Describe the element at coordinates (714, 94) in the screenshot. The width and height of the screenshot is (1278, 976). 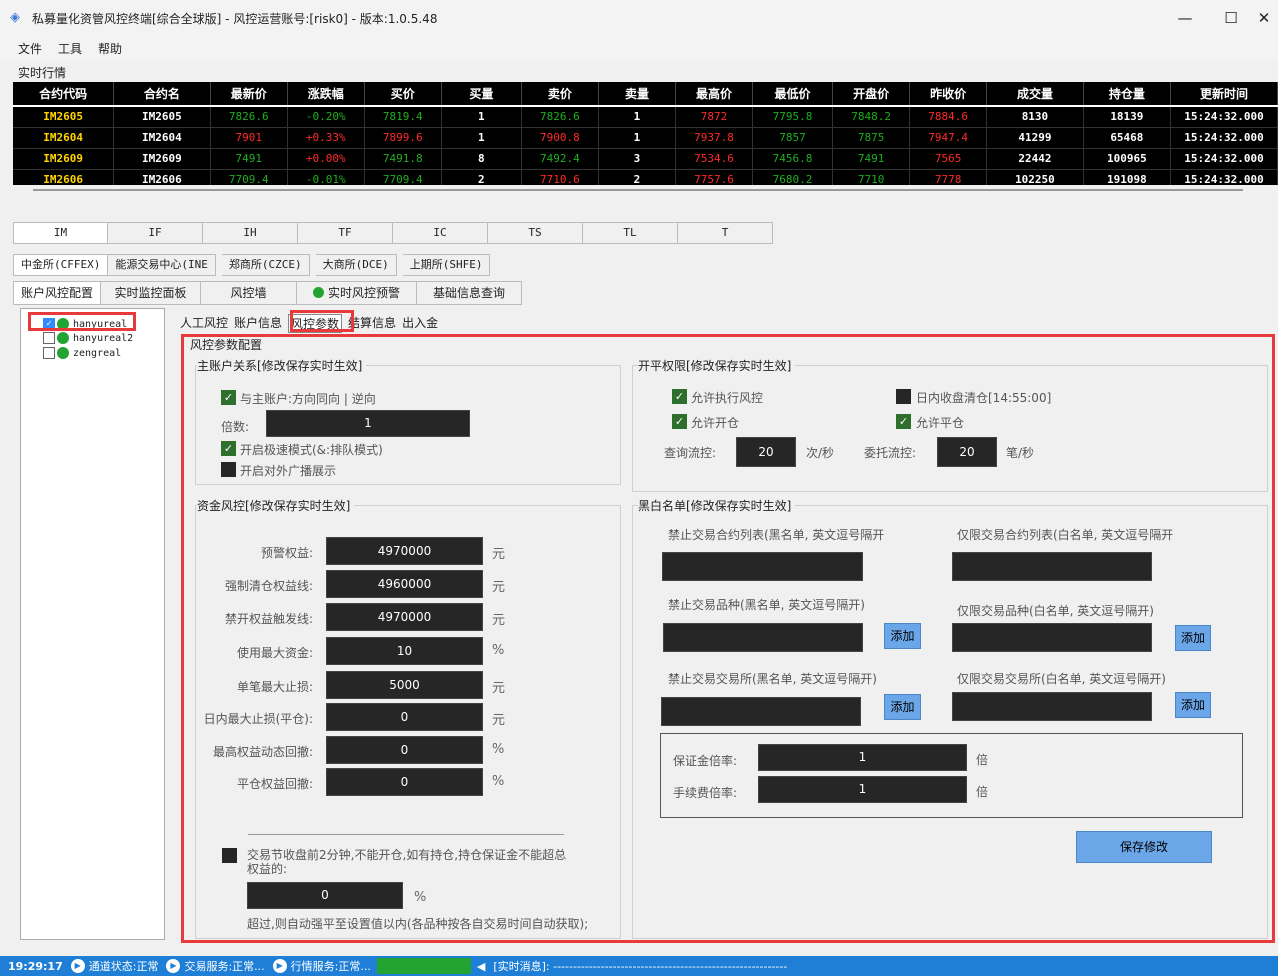
I see `market-column-header: 最高价` at that location.